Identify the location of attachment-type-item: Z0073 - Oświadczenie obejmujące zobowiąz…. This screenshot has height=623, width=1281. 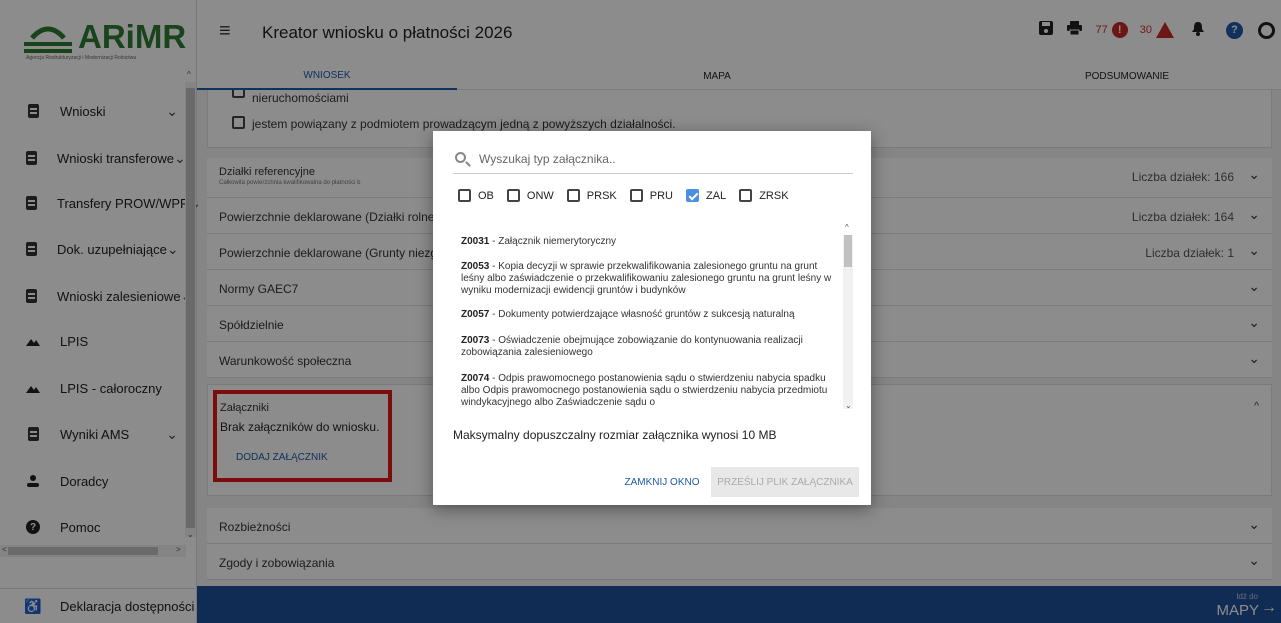
(651, 347).